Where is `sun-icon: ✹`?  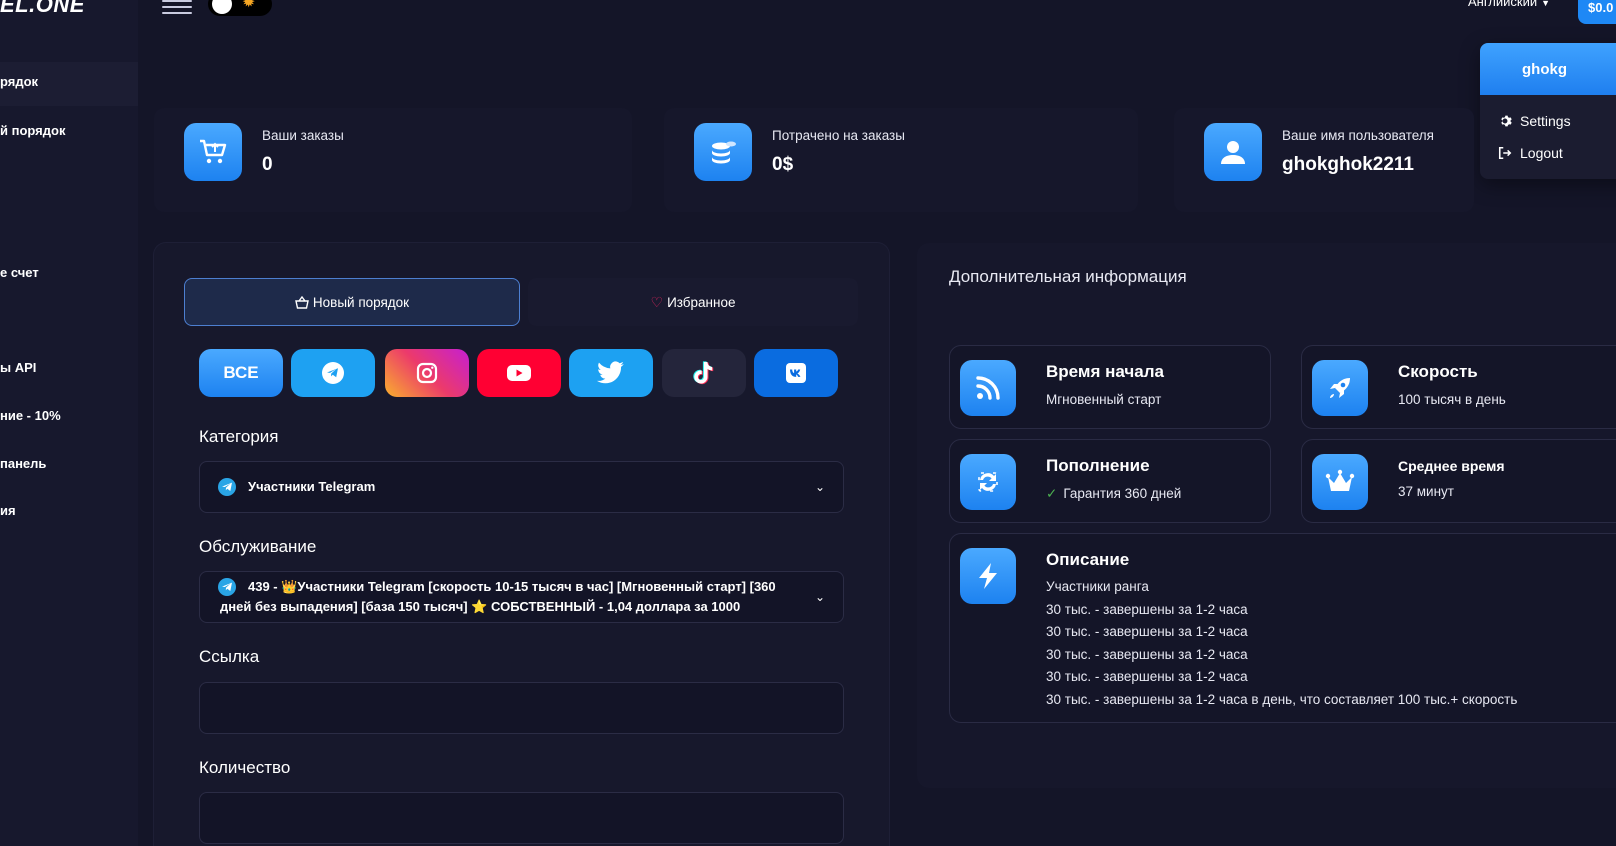 sun-icon: ✹ is located at coordinates (249, 5).